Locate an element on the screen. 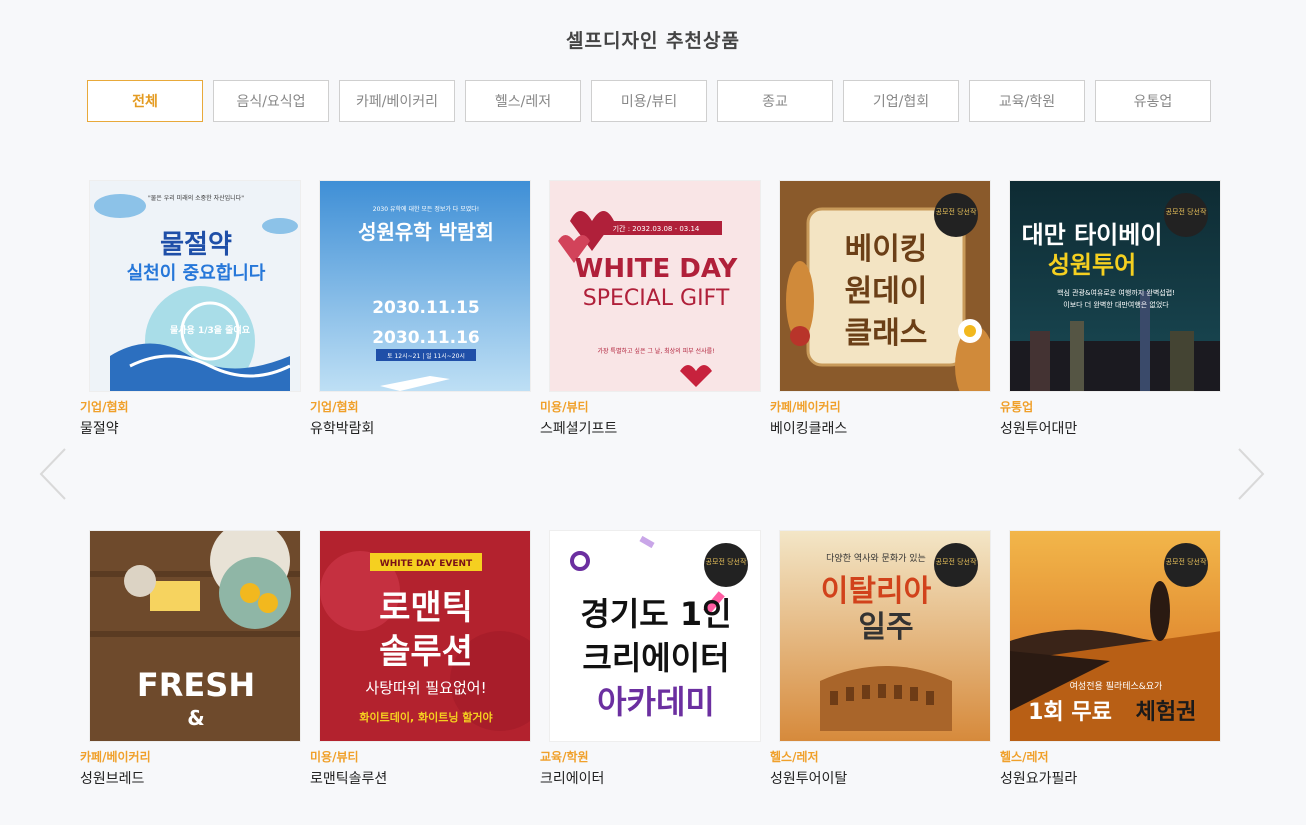  poster-text: 핵심 관광&여유로운 여행까지 완벽섭렵! is located at coordinates (1116, 292).